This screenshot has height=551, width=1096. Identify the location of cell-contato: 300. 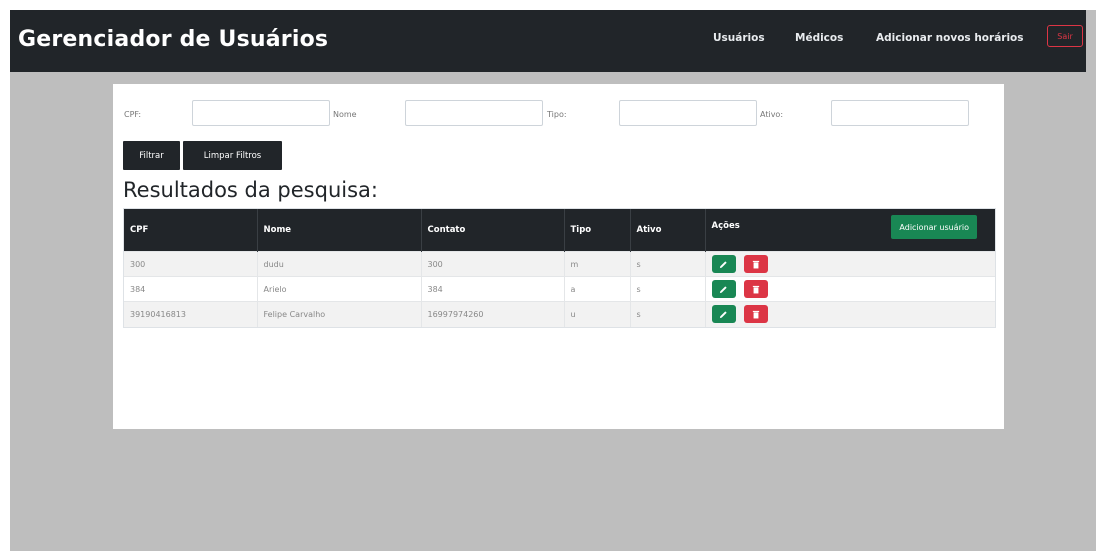
(493, 264).